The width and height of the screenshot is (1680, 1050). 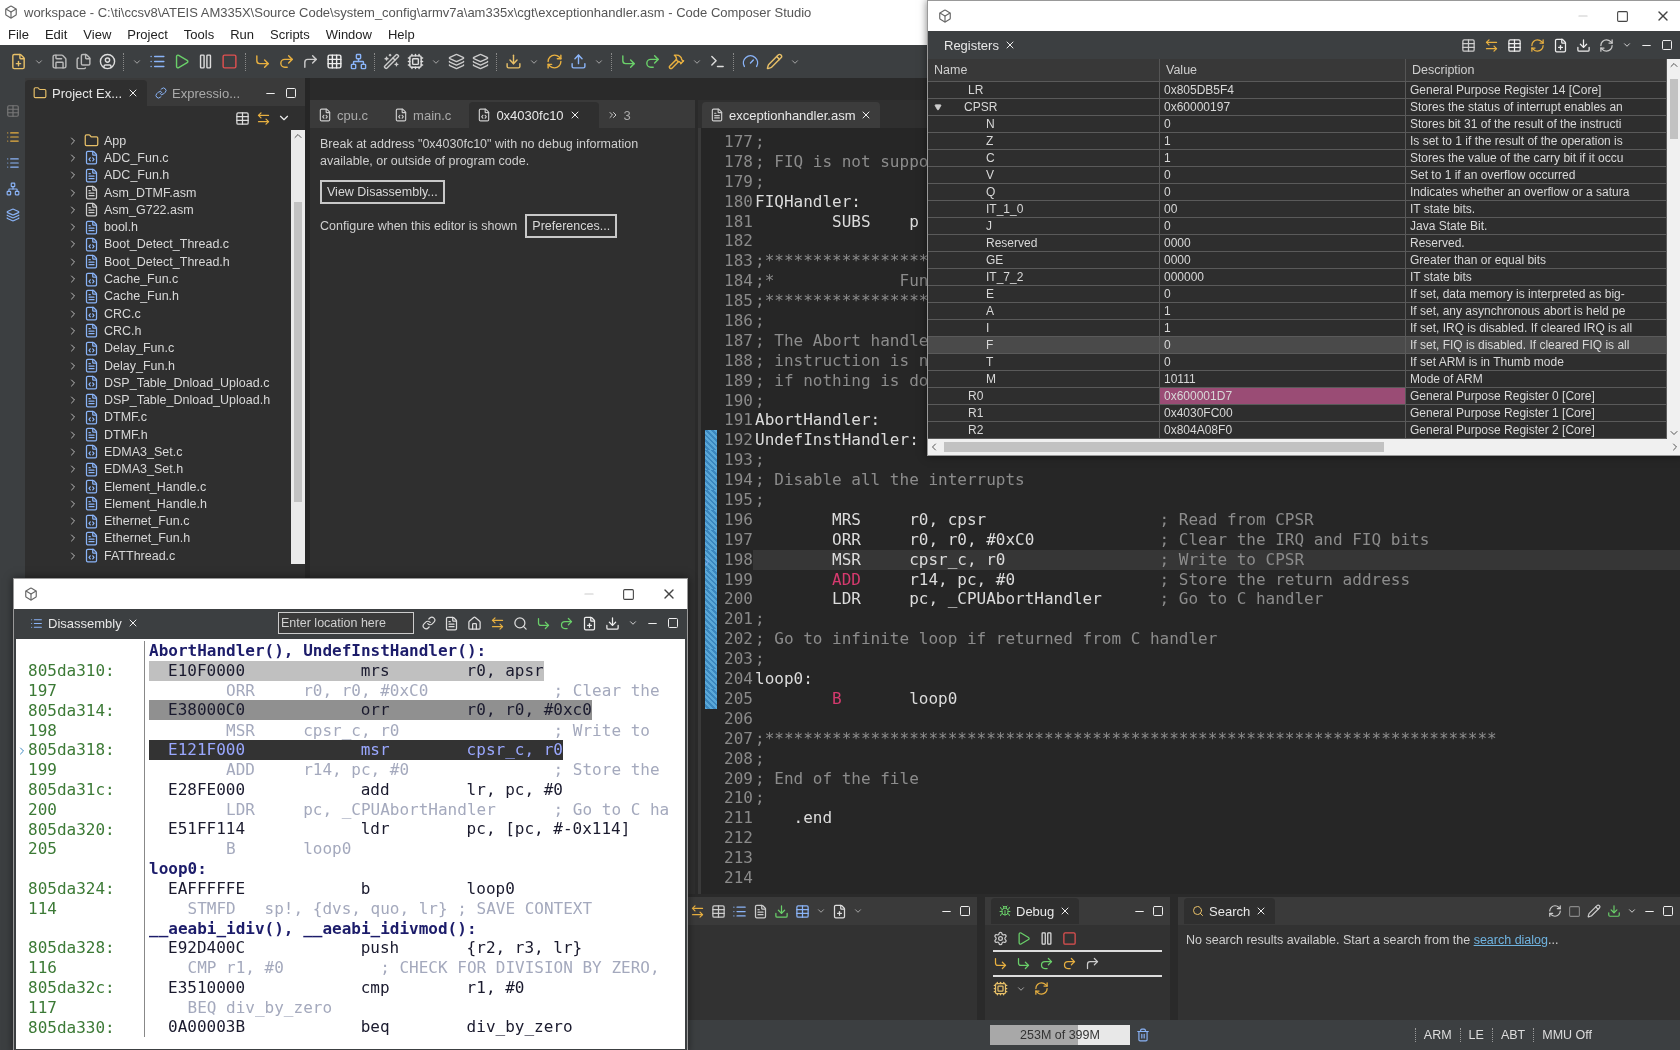 What do you see at coordinates (122, 313) in the screenshot?
I see `tree-item: CRC.c` at bounding box center [122, 313].